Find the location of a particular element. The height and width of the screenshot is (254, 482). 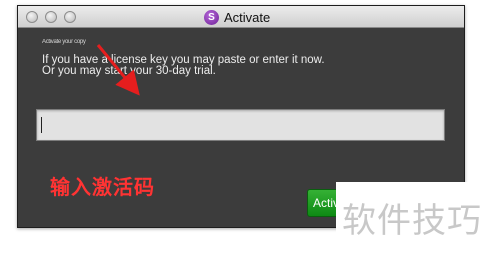

window-title-group: S Activate is located at coordinates (237, 17).